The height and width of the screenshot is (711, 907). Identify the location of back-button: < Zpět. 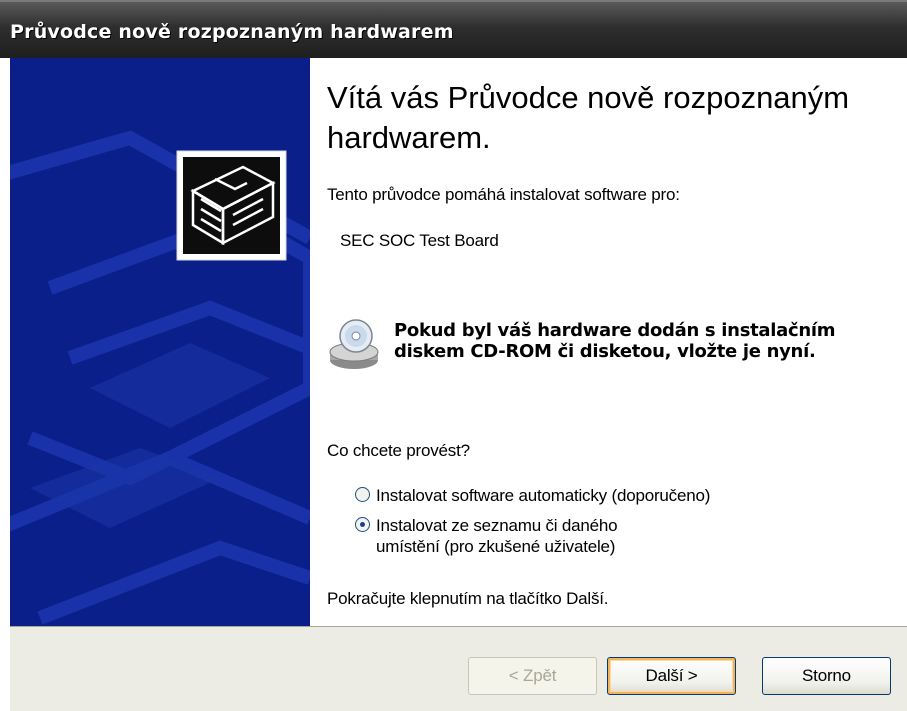
(532, 676).